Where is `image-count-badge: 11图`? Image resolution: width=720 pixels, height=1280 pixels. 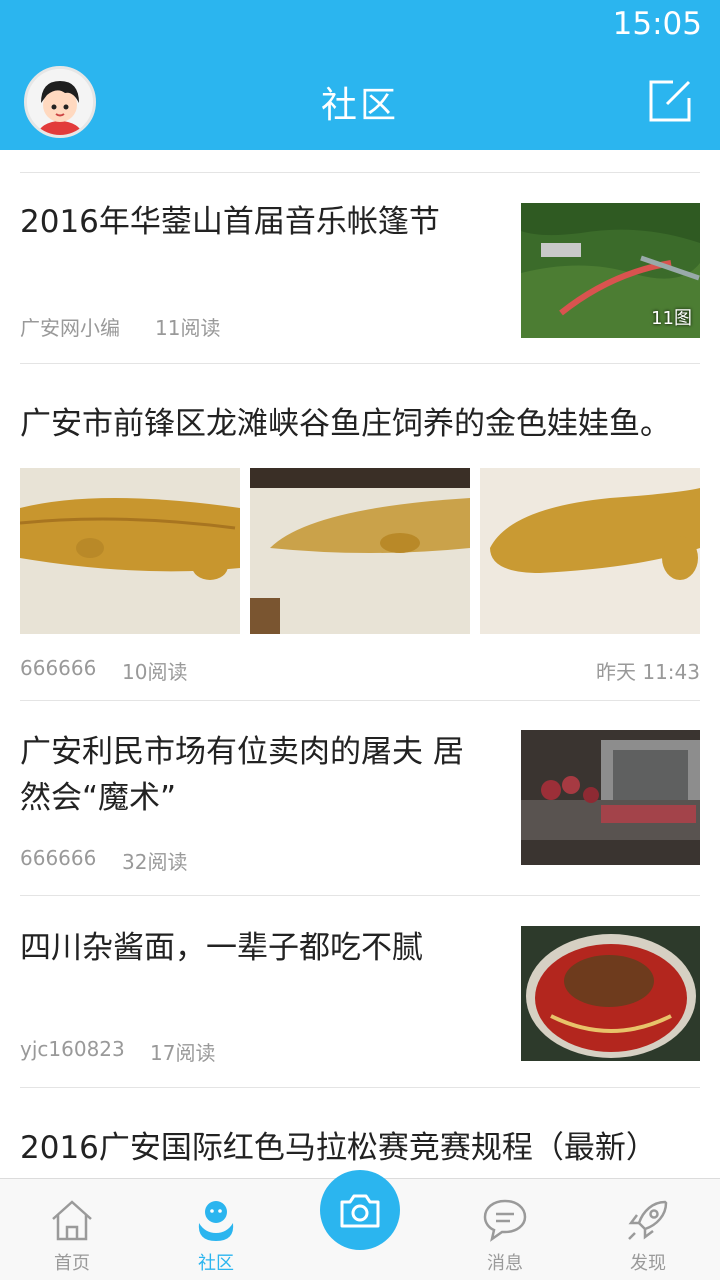 image-count-badge: 11图 is located at coordinates (671, 318).